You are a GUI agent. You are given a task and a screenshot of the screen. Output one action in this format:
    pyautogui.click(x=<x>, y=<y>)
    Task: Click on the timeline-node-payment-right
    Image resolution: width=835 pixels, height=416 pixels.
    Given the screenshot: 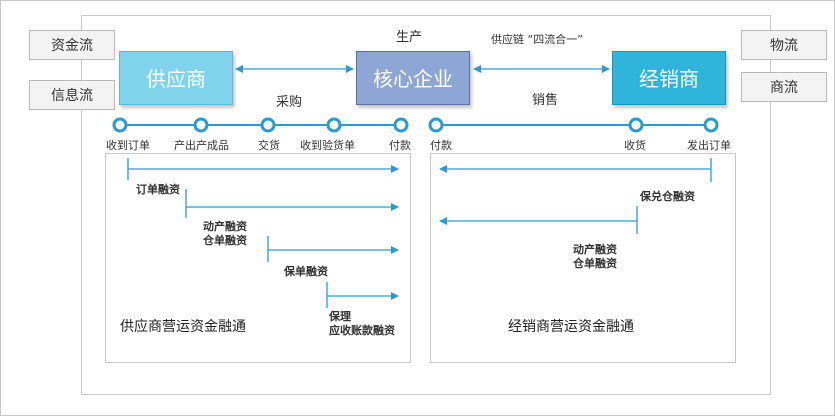 What is the action you would take?
    pyautogui.click(x=436, y=125)
    